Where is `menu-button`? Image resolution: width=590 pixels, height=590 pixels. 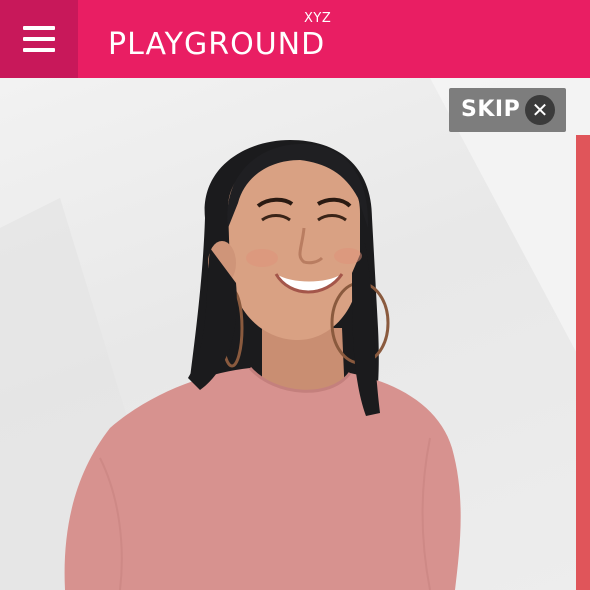 menu-button is located at coordinates (39, 39).